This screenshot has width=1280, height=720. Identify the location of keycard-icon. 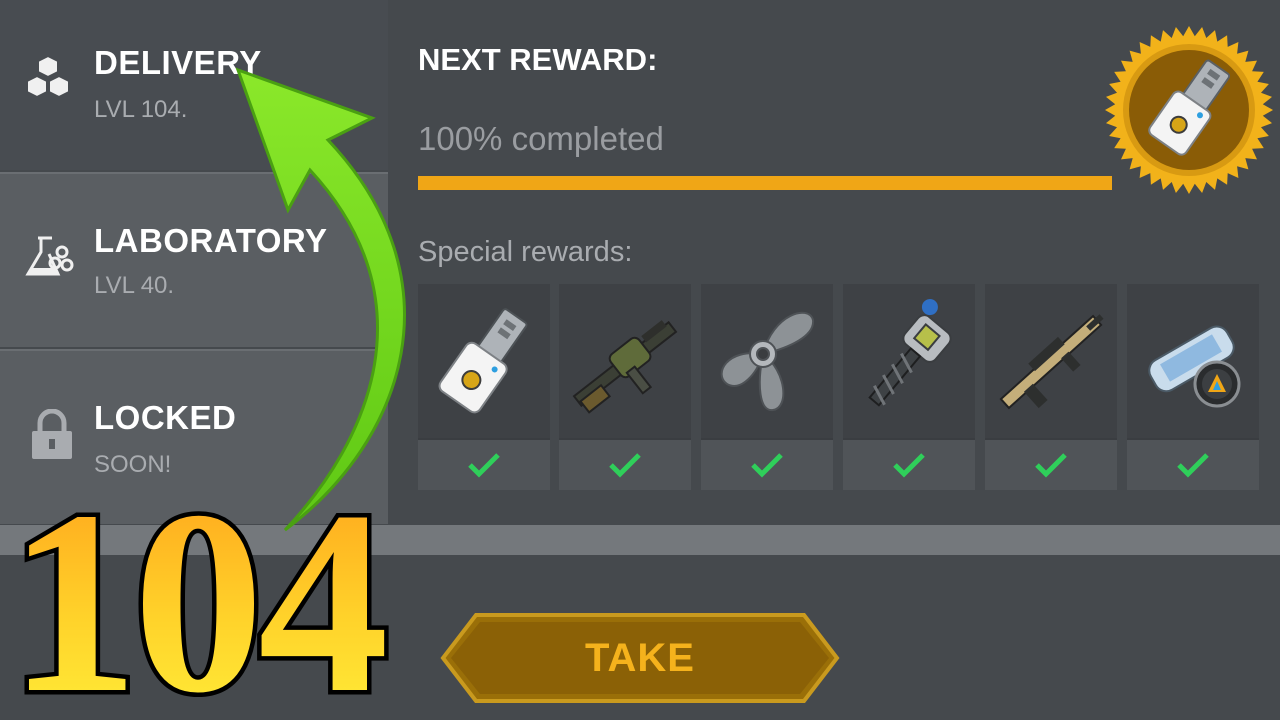
(483, 361).